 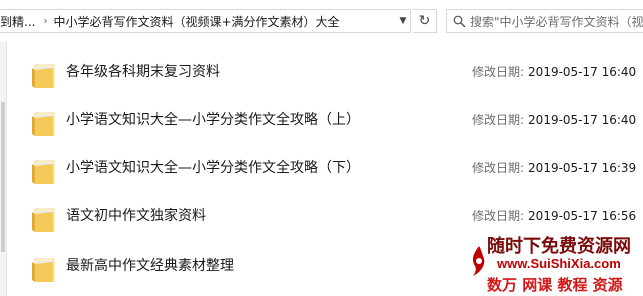 I want to click on scrollbar-thumb, so click(x=3, y=177).